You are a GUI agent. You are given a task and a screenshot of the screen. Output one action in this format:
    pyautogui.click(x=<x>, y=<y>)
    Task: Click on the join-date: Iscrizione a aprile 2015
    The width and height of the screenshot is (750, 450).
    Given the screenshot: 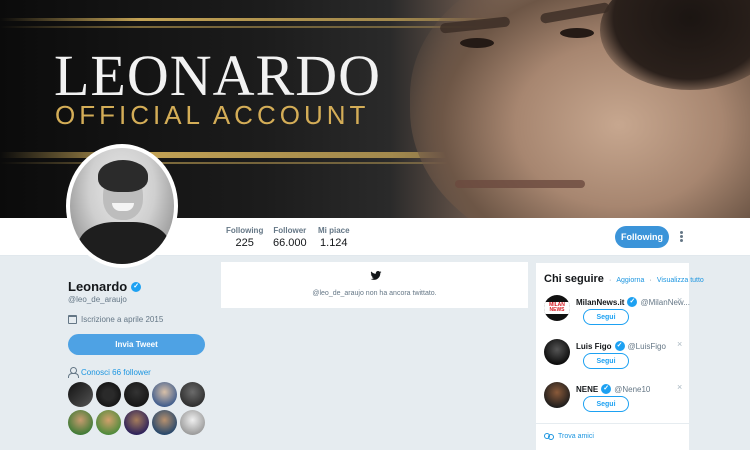 What is the action you would take?
    pyautogui.click(x=115, y=319)
    